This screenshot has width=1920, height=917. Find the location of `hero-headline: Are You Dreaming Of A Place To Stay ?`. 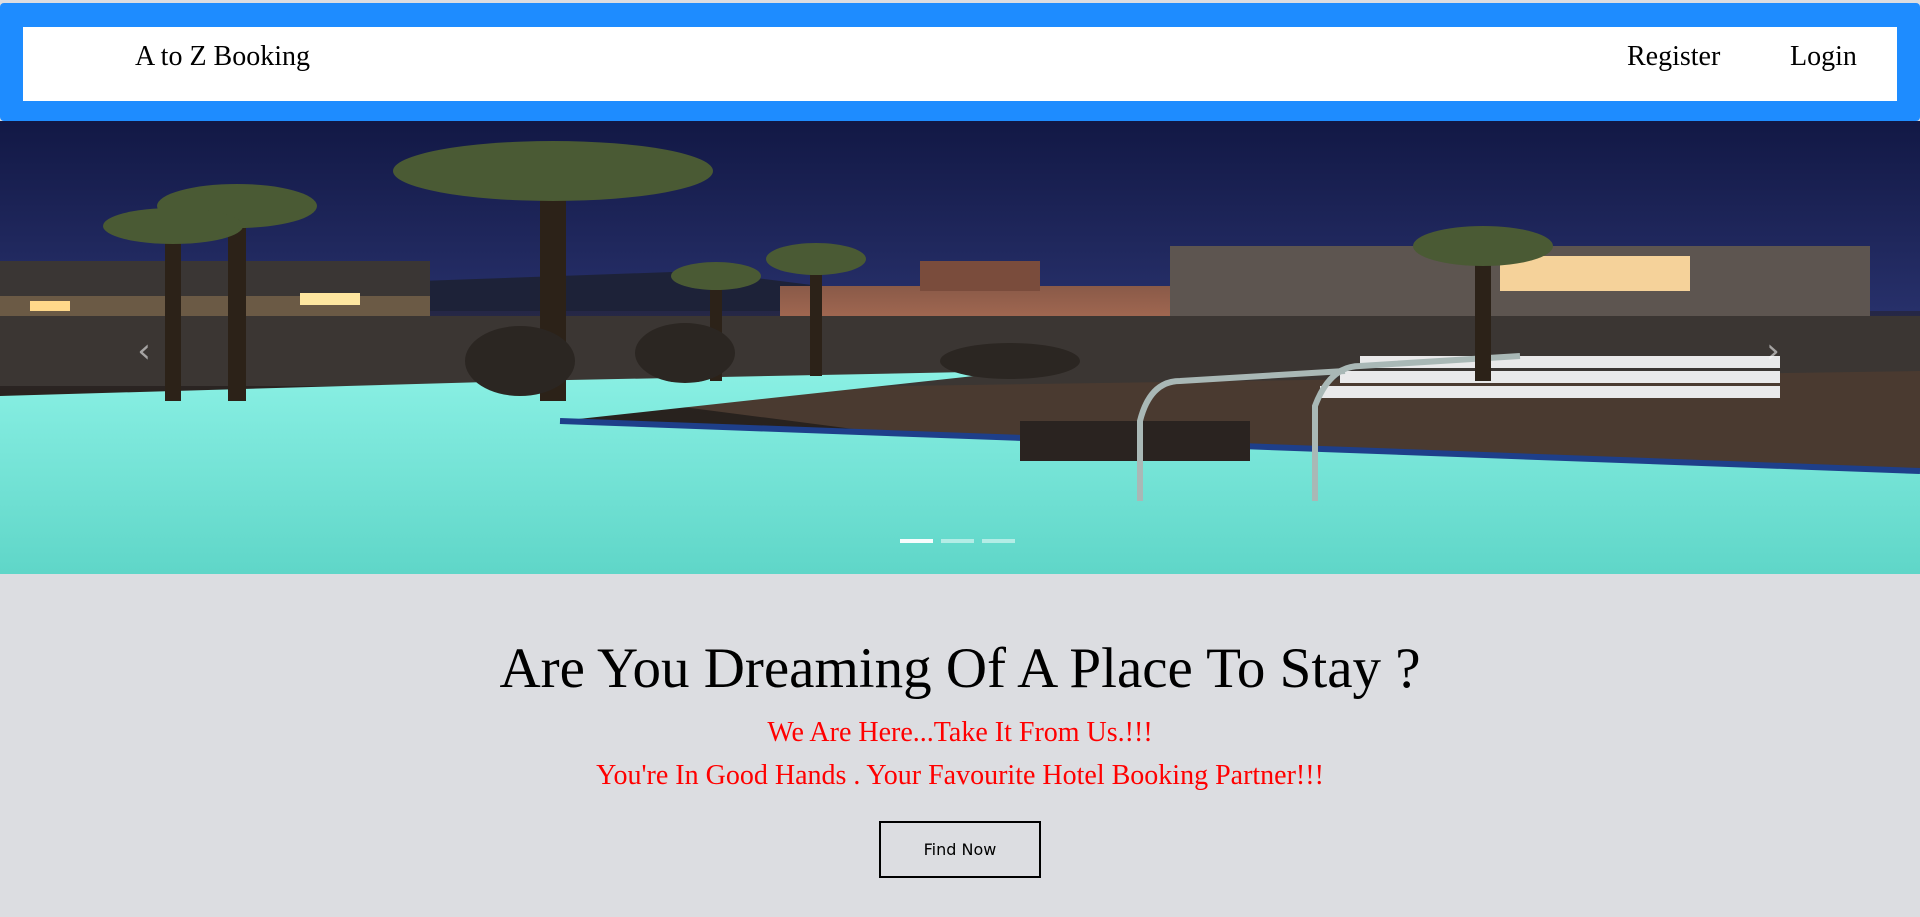

hero-headline: Are You Dreaming Of A Place To Stay ? is located at coordinates (960, 668).